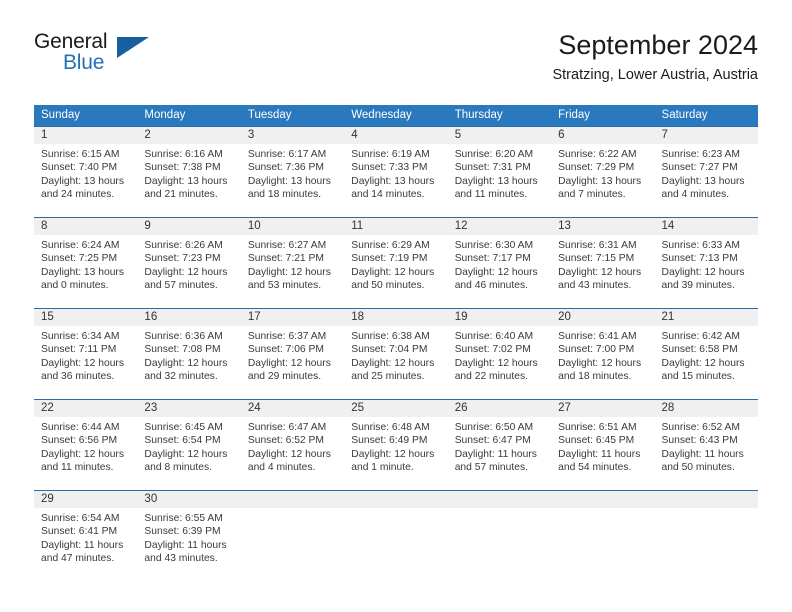 The width and height of the screenshot is (792, 612). I want to click on day-number: 3, so click(292, 135).